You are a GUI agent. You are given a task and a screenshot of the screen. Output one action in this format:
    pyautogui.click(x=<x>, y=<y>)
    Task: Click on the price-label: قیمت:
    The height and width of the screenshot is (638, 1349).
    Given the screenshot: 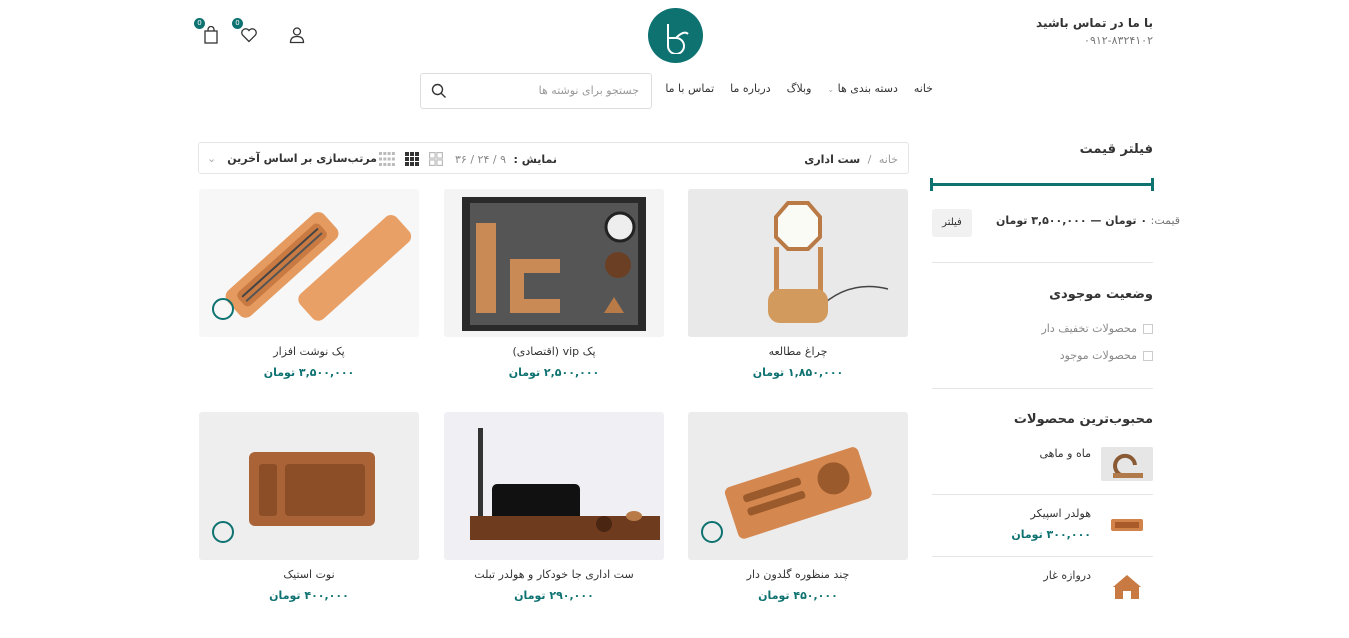 What is the action you would take?
    pyautogui.click(x=1165, y=220)
    